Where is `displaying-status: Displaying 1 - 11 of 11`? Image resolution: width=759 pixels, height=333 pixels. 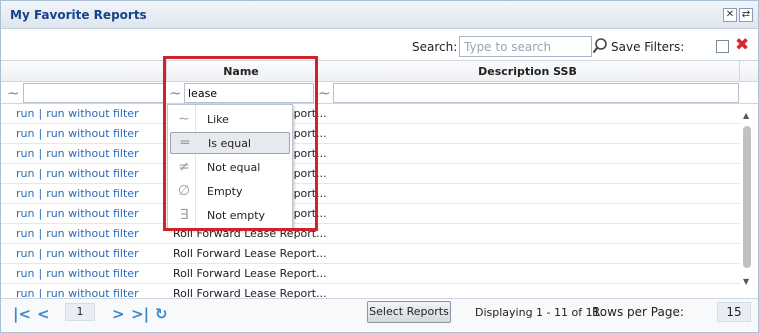 displaying-status: Displaying 1 - 11 of 11 is located at coordinates (537, 312).